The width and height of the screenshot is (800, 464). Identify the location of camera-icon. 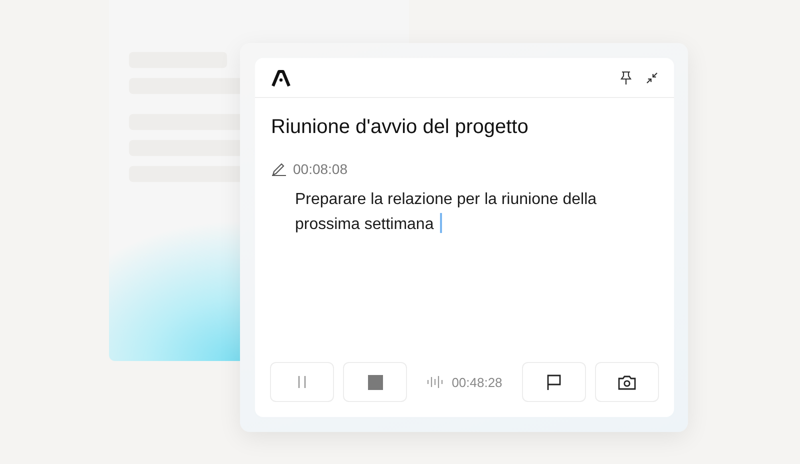
(627, 382).